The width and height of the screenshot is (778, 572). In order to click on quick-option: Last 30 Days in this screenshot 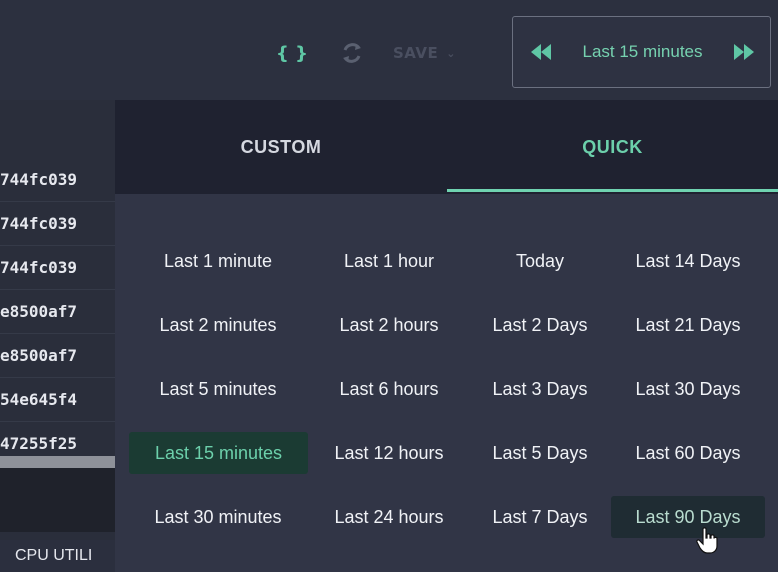, I will do `click(688, 389)`.